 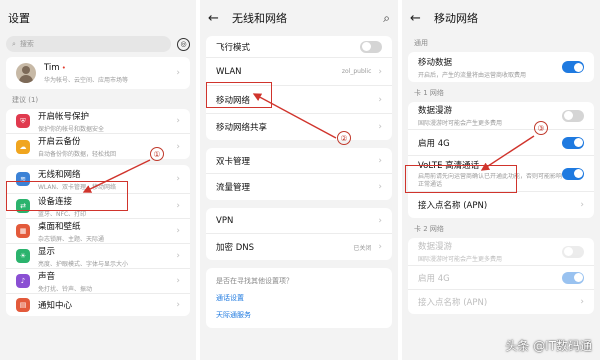 I want to click on roaming-toggle, so click(x=573, y=115).